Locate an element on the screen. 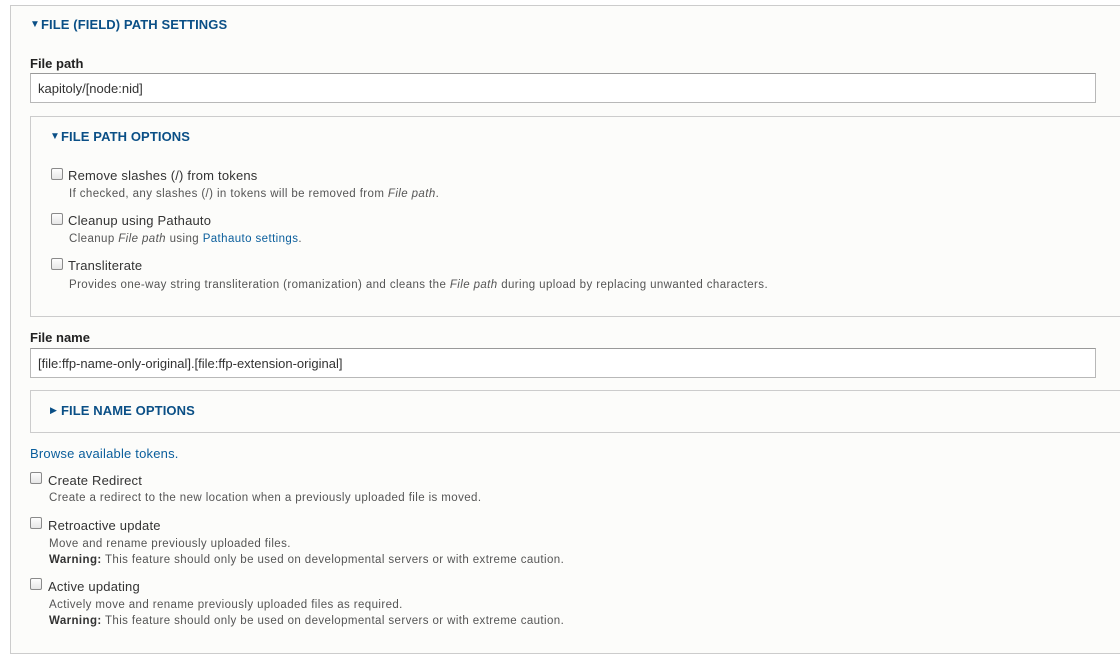 The image size is (1120, 661). browse-tokens-link: Browse available tokens. is located at coordinates (104, 453).